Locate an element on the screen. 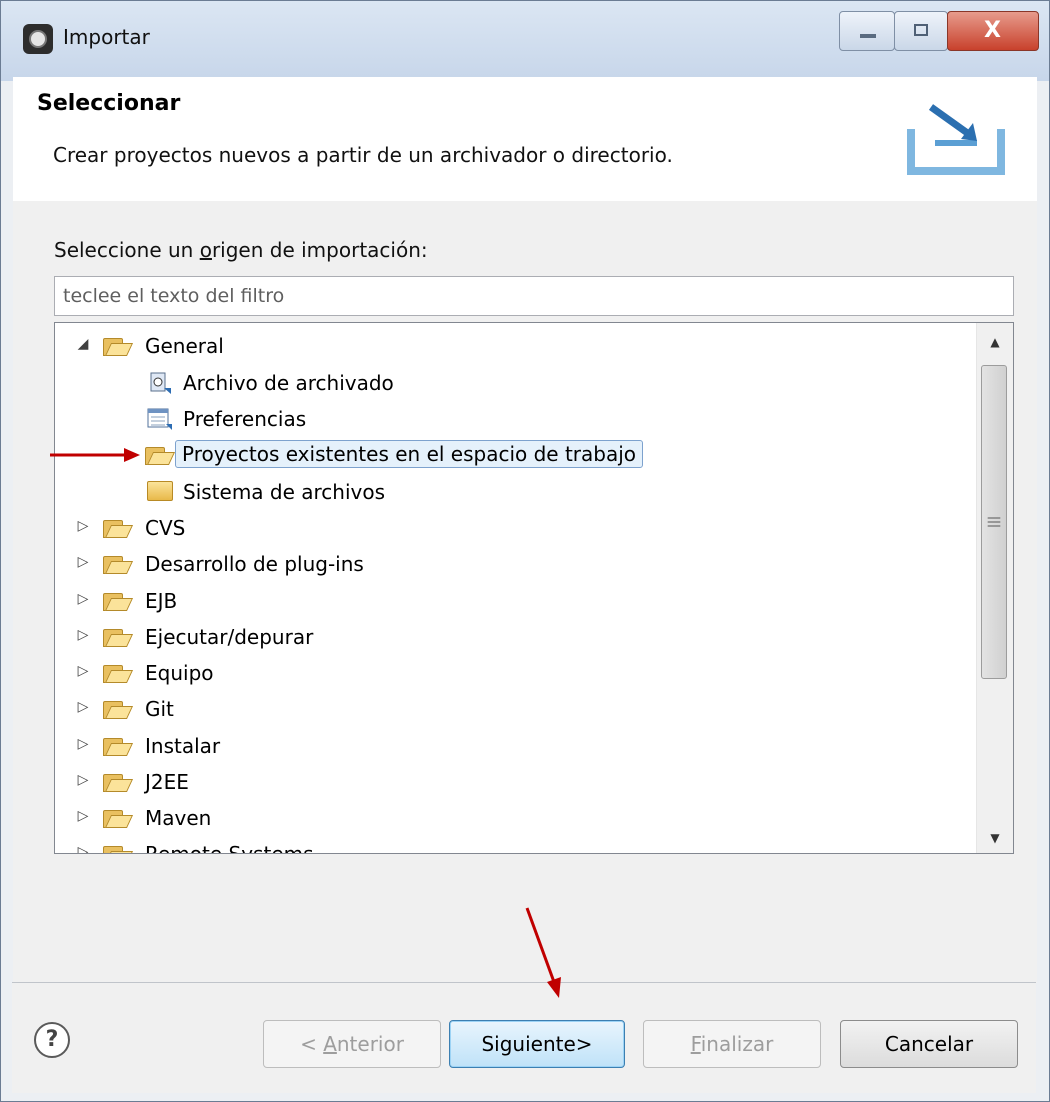  tree-item-label: General is located at coordinates (184, 346).